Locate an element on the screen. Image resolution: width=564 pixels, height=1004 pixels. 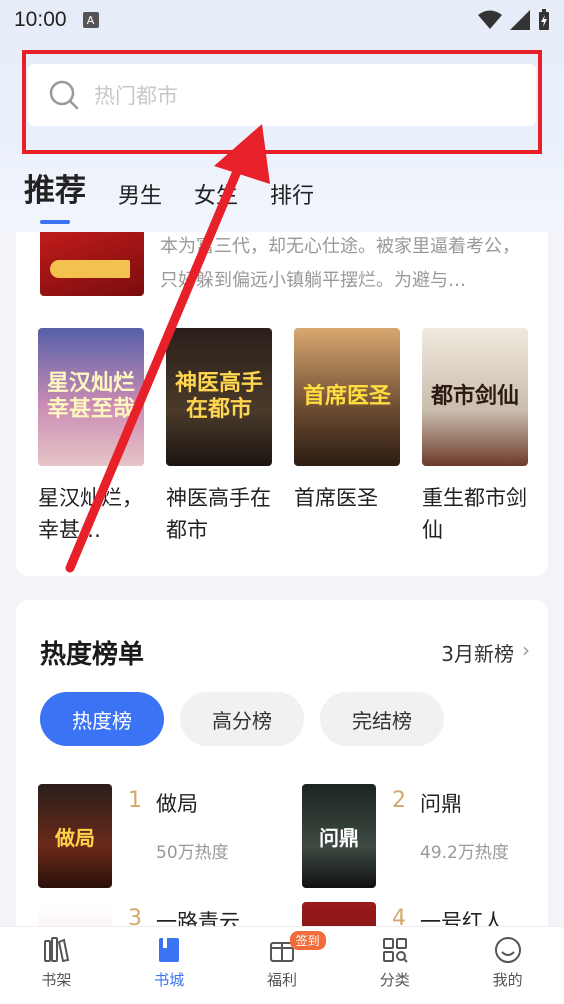
nav-label: 书城 is located at coordinates (169, 980).